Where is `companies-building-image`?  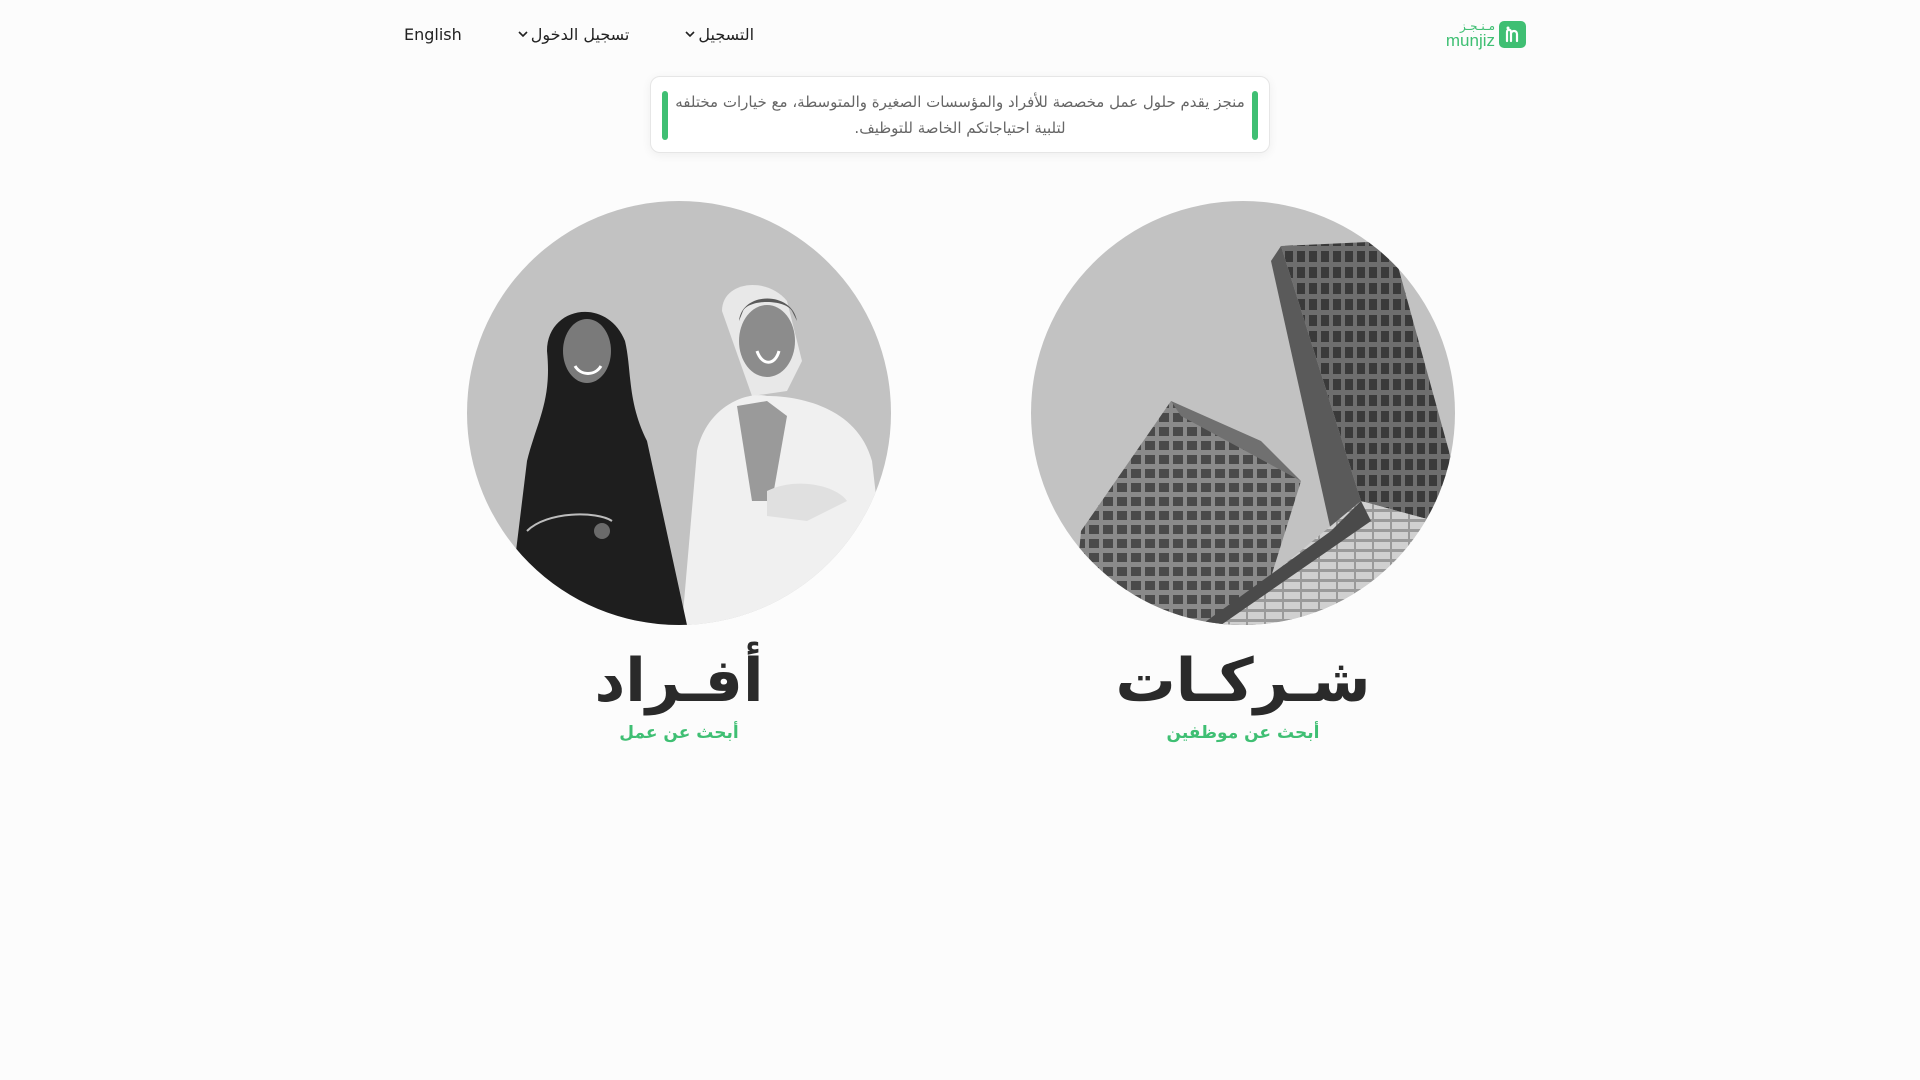
companies-building-image is located at coordinates (1243, 413).